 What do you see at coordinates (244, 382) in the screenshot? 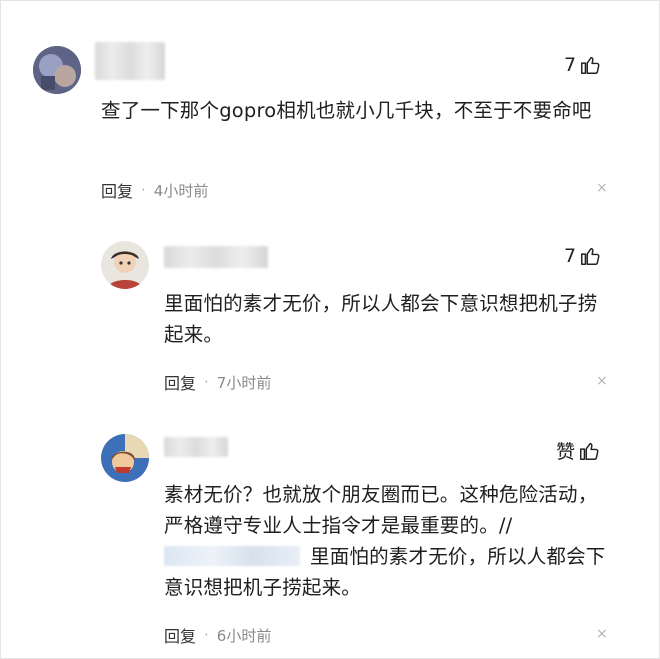
I see `timestamp: 7小时前` at bounding box center [244, 382].